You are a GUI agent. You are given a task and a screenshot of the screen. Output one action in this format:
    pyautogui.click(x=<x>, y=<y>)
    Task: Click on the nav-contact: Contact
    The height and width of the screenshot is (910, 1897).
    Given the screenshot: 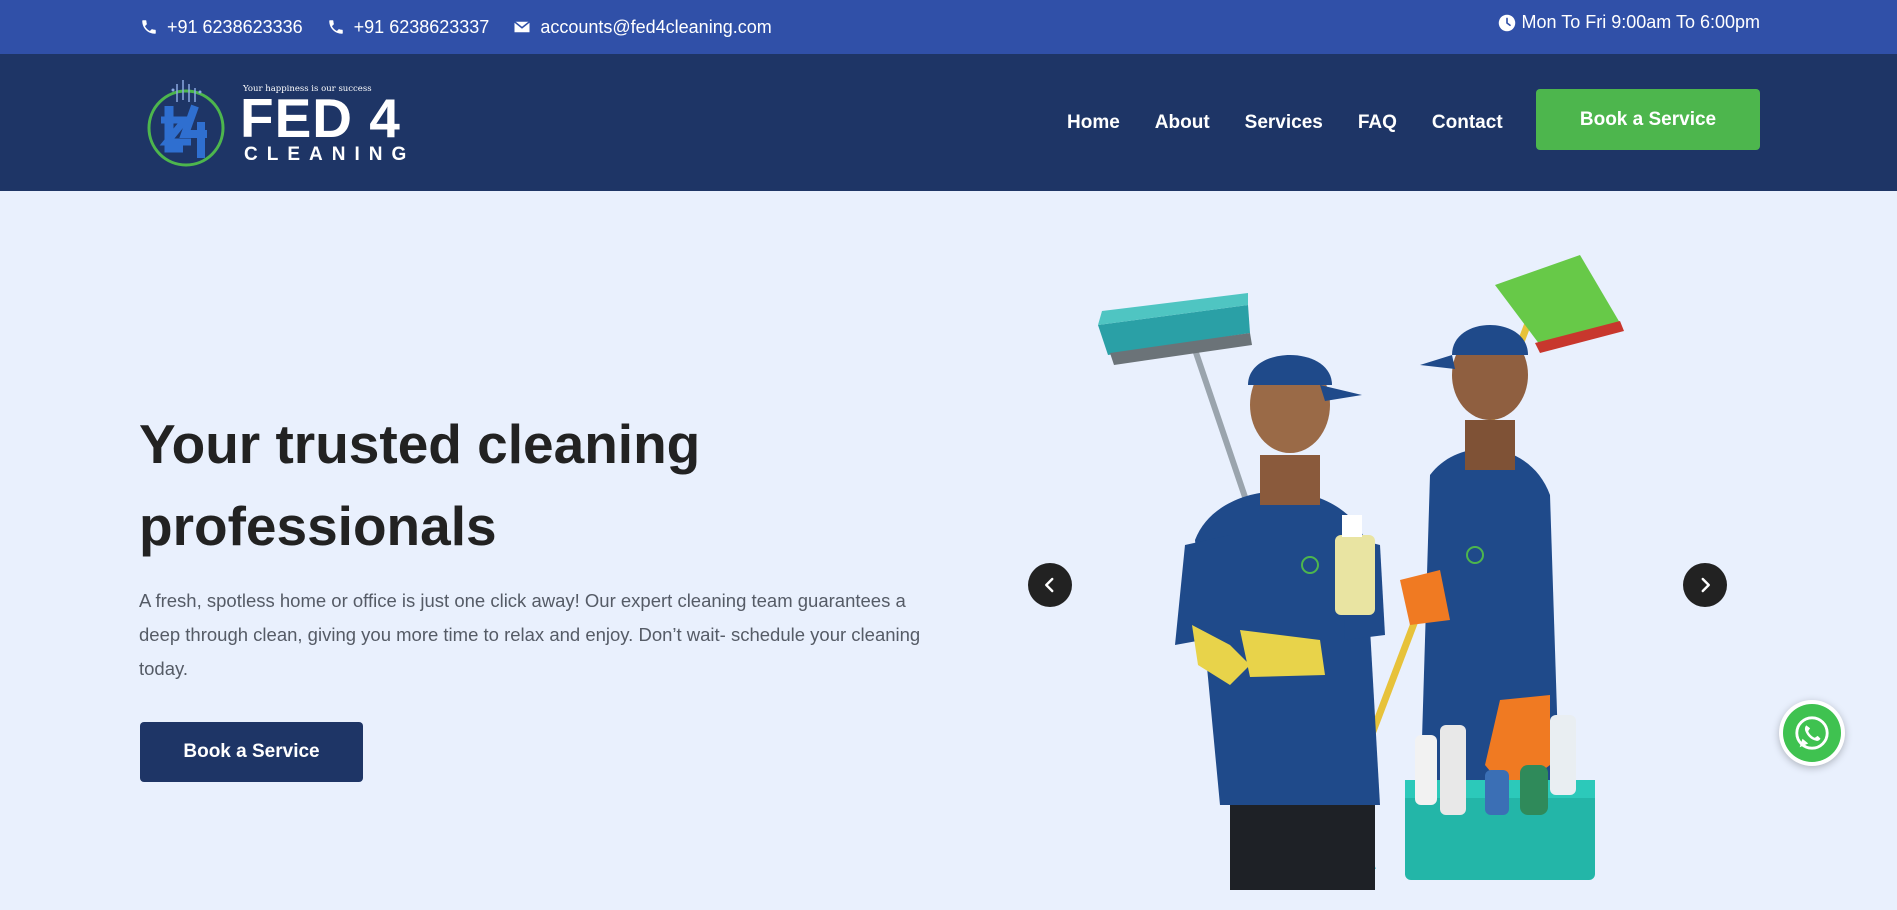 What is the action you would take?
    pyautogui.click(x=1467, y=123)
    